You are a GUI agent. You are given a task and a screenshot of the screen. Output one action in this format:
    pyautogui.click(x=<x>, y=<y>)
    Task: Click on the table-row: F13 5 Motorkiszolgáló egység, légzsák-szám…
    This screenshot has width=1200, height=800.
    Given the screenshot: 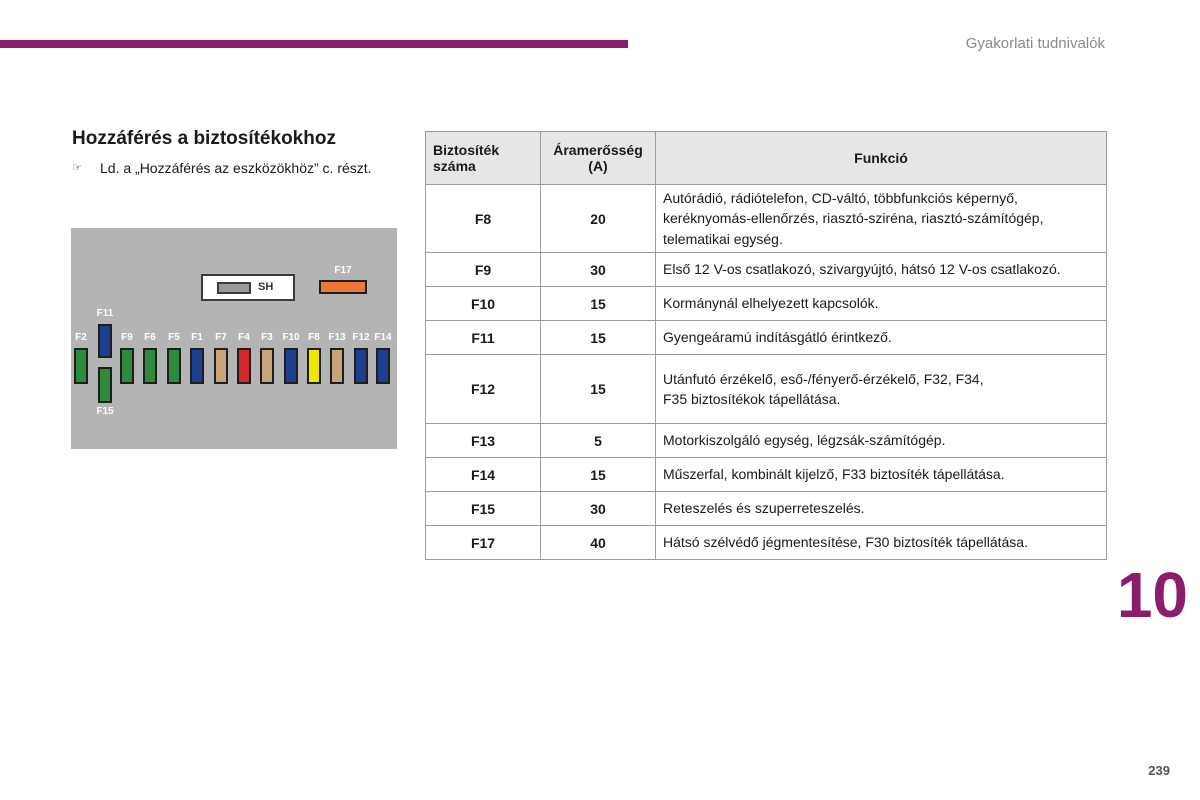 What is the action you would take?
    pyautogui.click(x=766, y=440)
    